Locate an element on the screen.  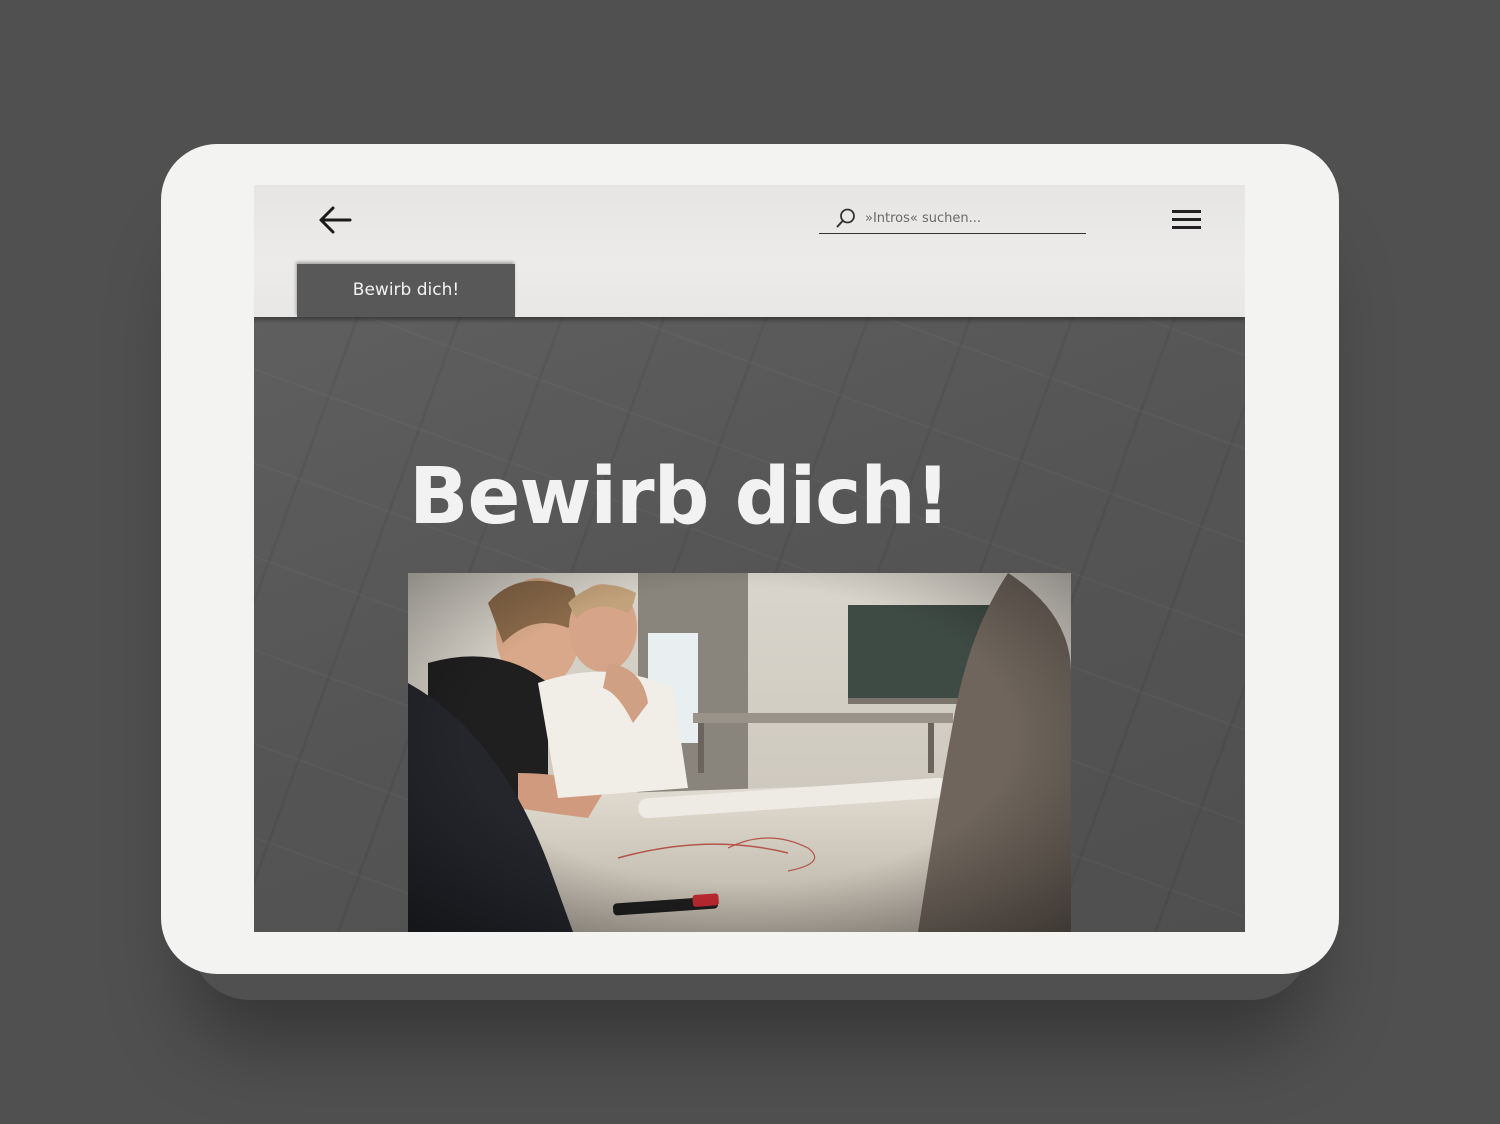
search-bar is located at coordinates (952, 219).